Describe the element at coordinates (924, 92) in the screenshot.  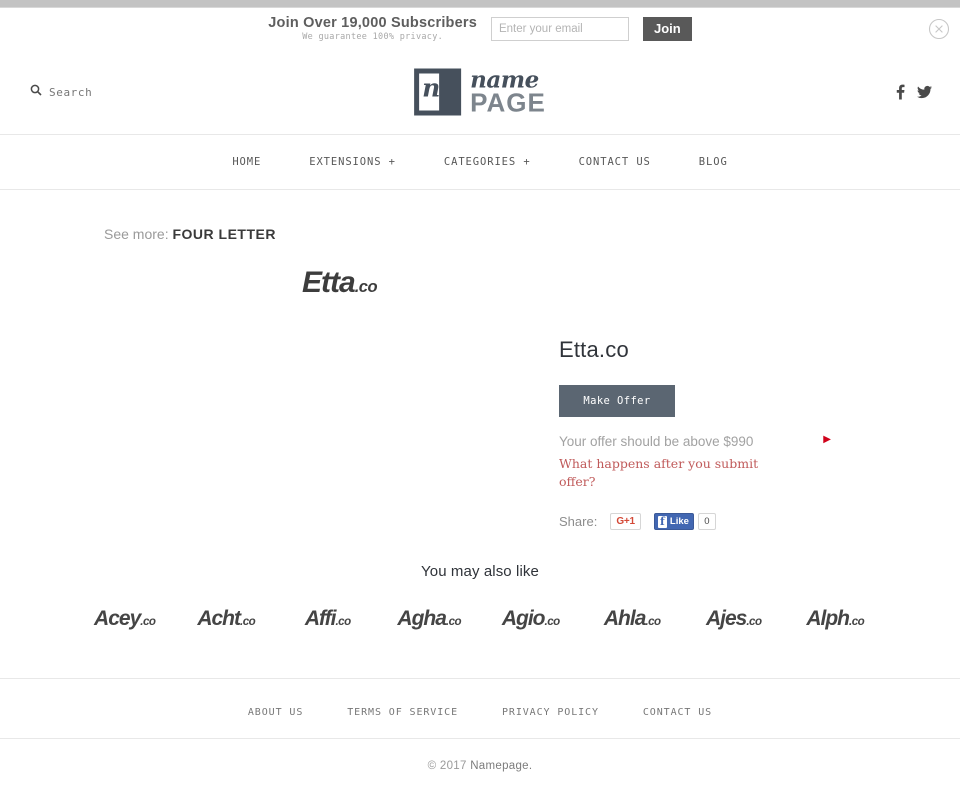
I see `twitter-icon` at that location.